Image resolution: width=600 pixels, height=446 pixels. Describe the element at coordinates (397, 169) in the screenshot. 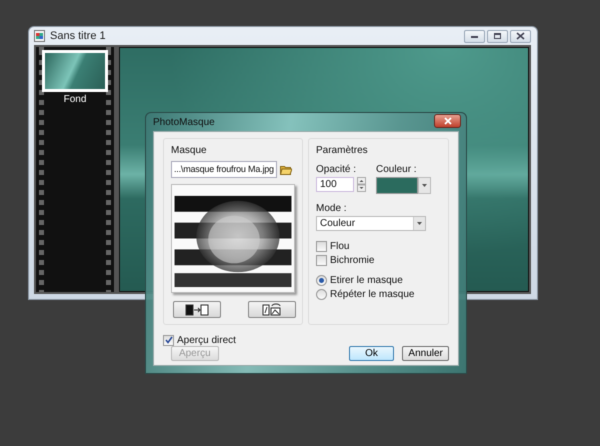

I see `color-label: Couleur :` at that location.